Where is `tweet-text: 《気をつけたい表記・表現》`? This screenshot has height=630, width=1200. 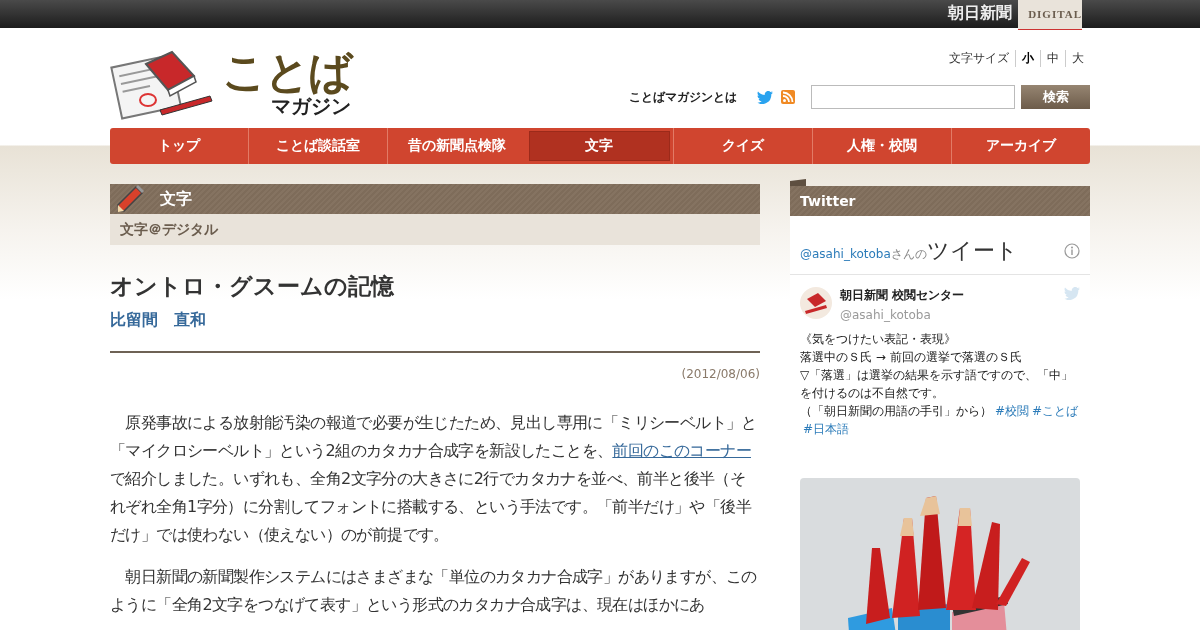 tweet-text: 《気をつけたい表記・表現》 is located at coordinates (878, 339).